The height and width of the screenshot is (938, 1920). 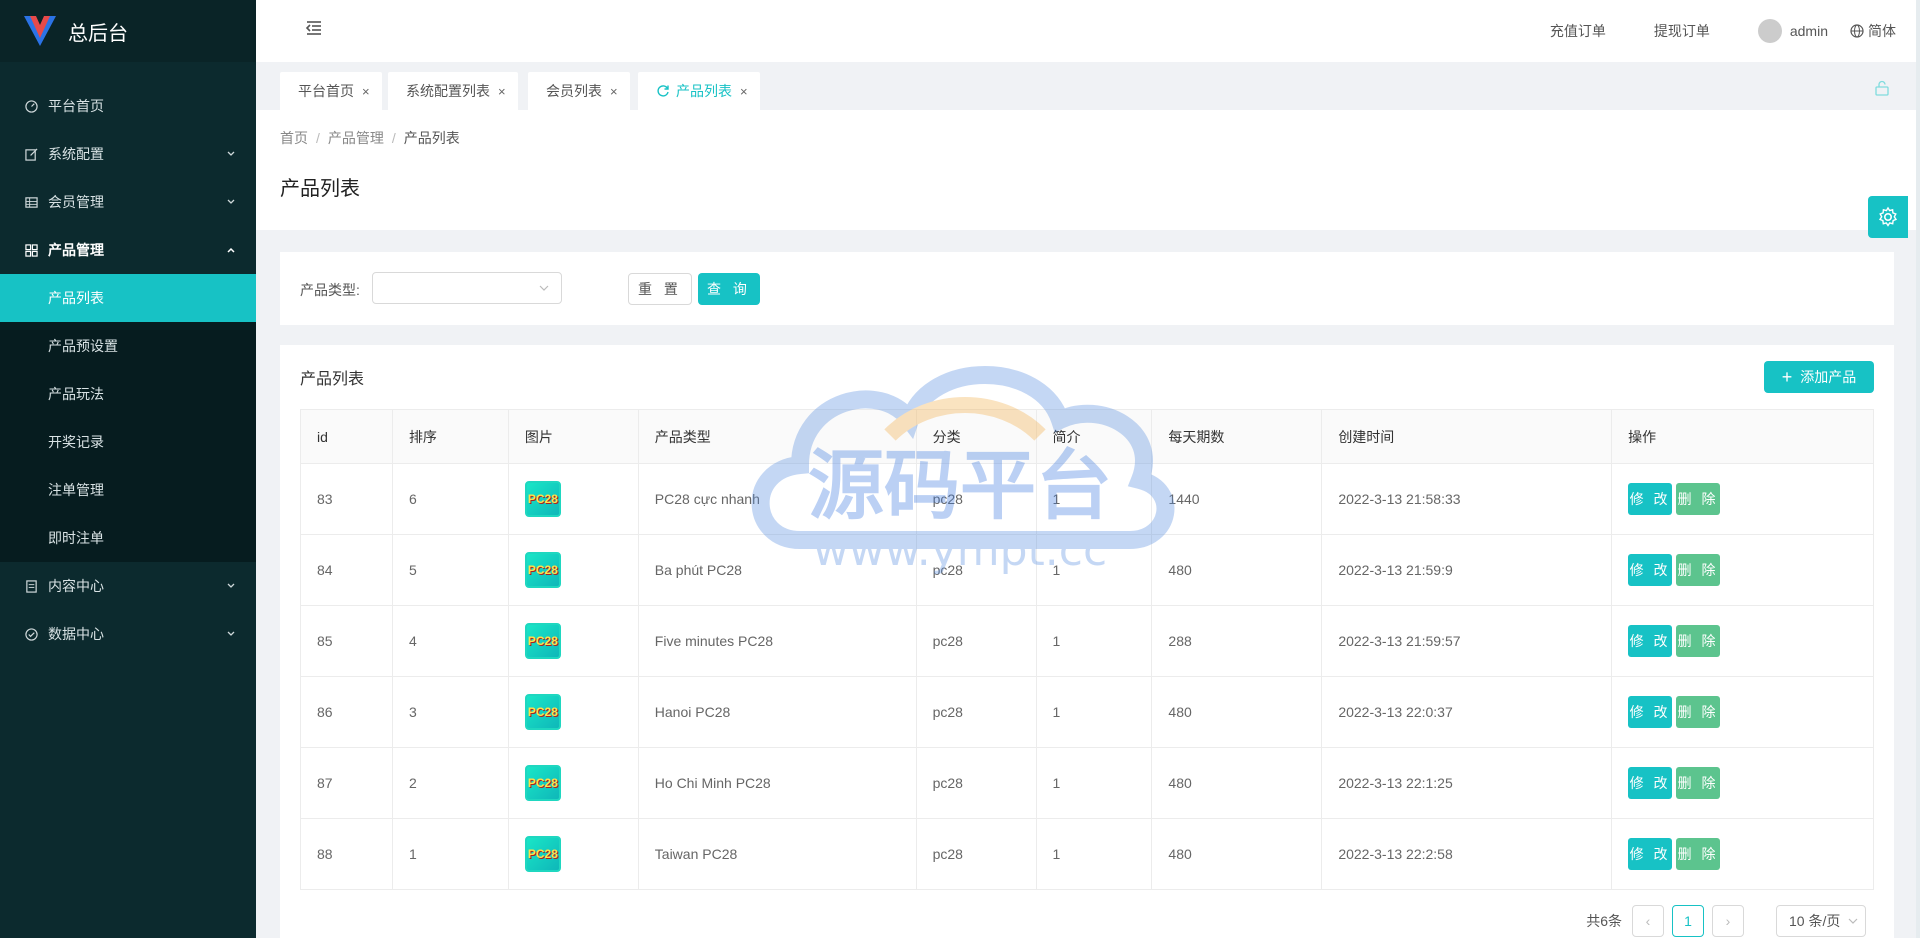 I want to click on sidebar-item-product-gameplay: 产品玩法, so click(x=128, y=394).